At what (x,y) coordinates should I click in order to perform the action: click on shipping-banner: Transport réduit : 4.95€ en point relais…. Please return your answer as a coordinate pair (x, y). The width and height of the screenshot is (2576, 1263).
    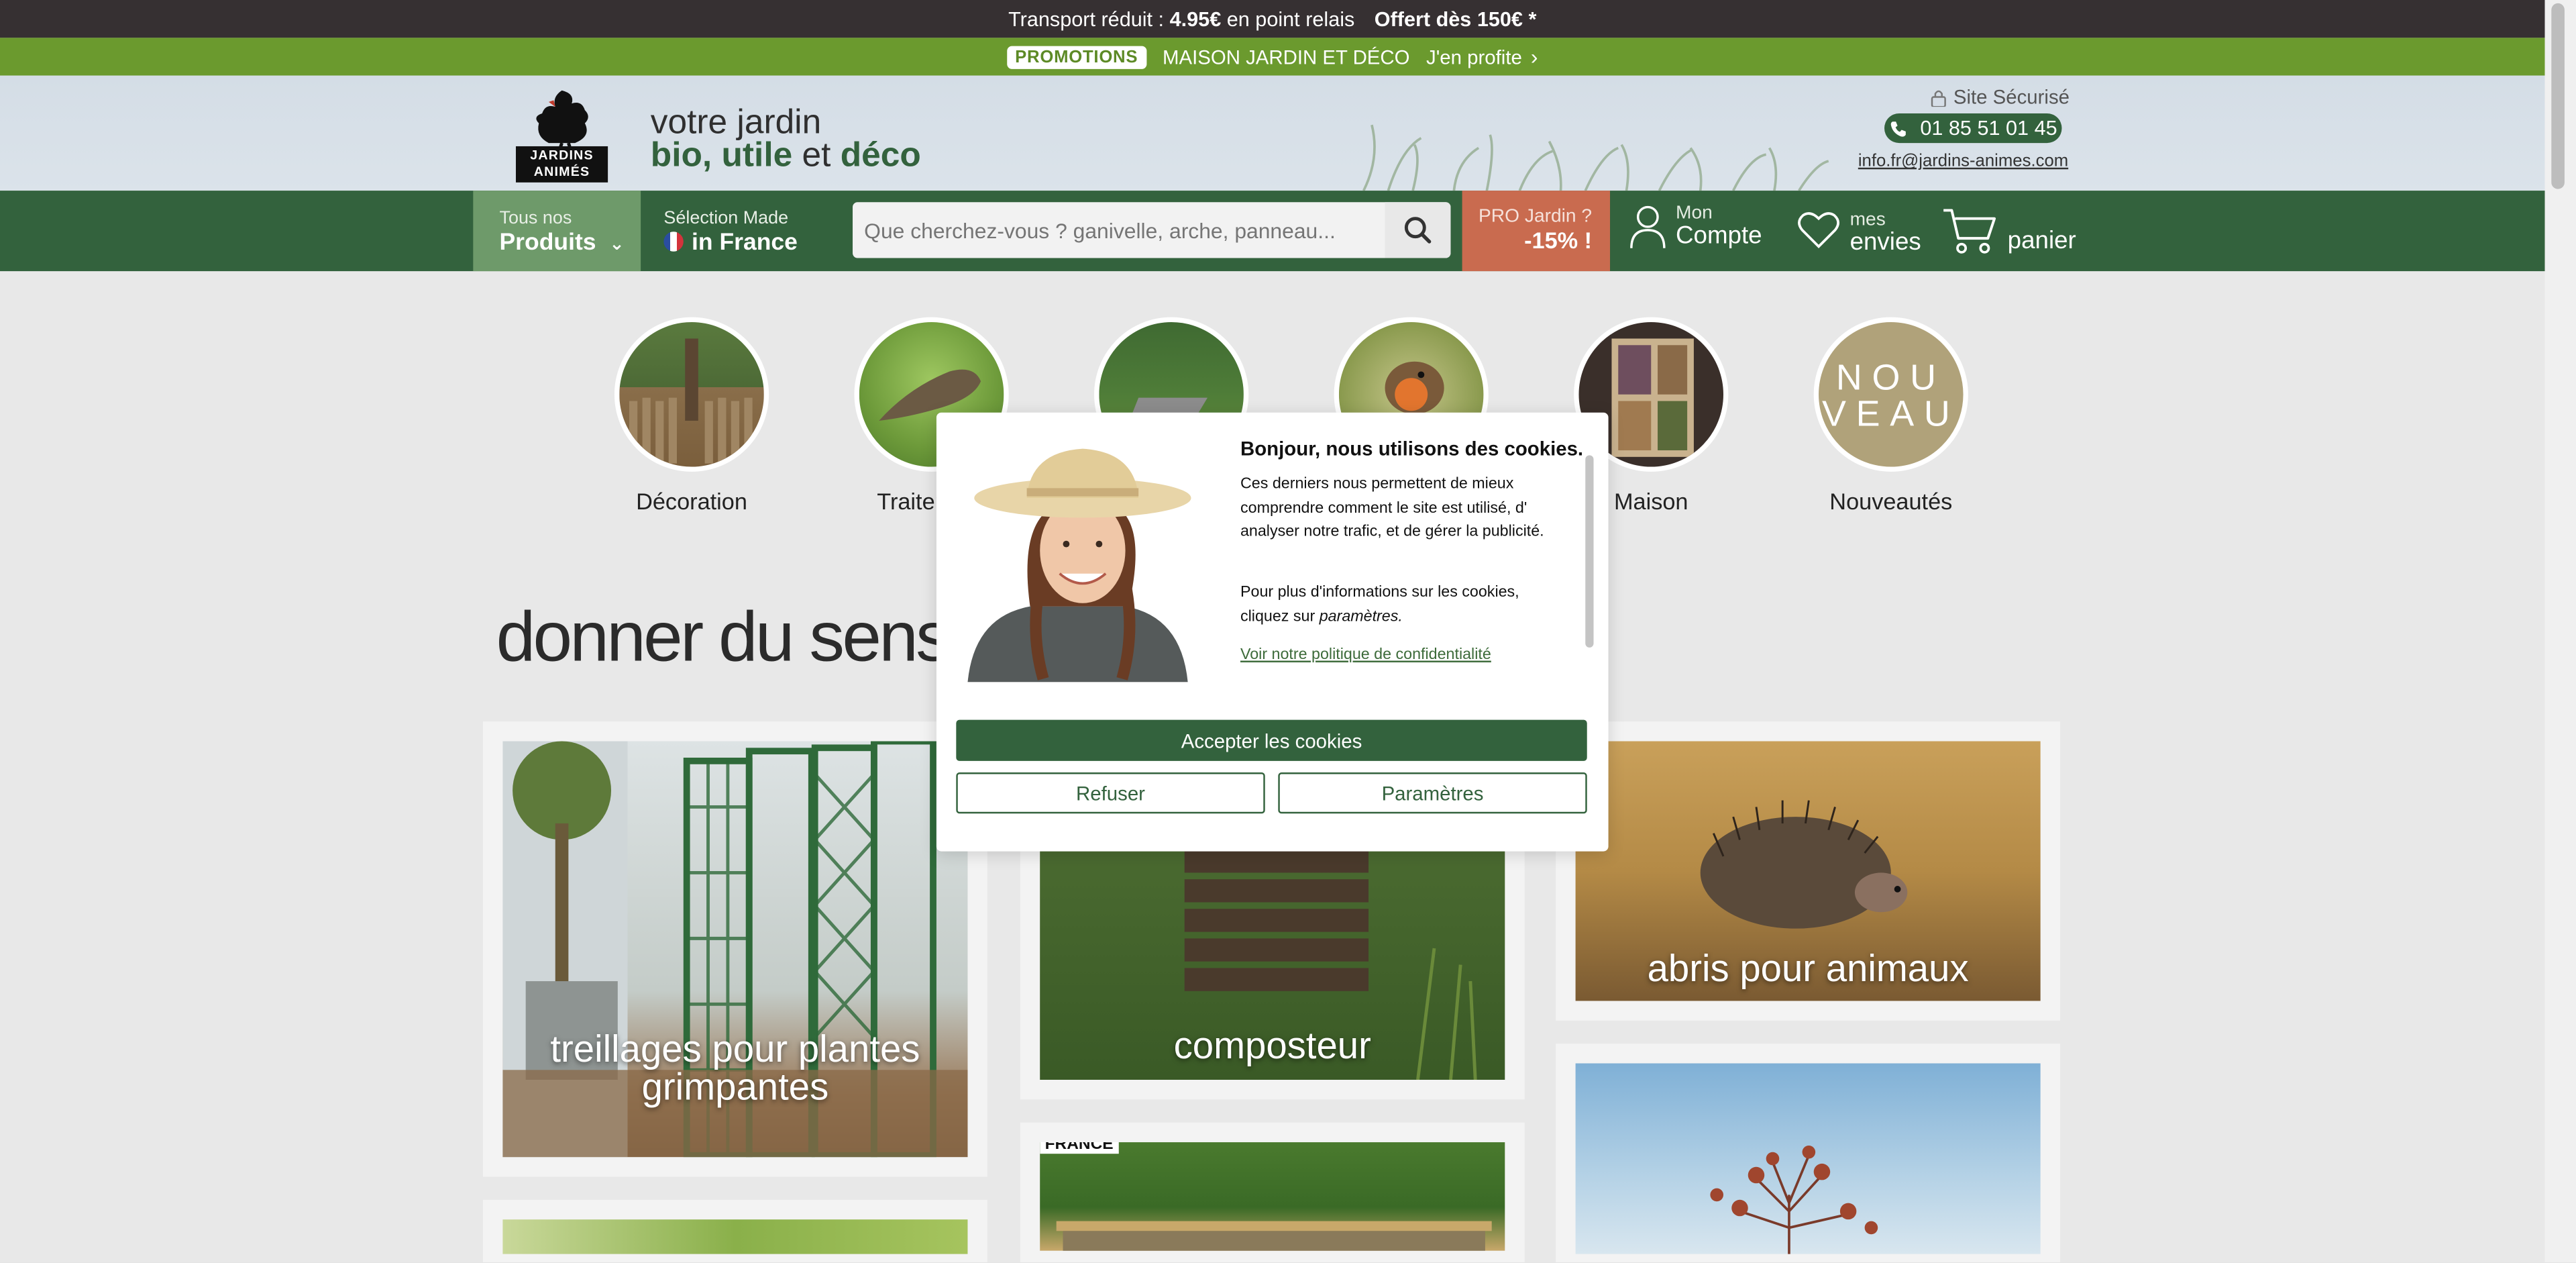
    Looking at the image, I should click on (1272, 19).